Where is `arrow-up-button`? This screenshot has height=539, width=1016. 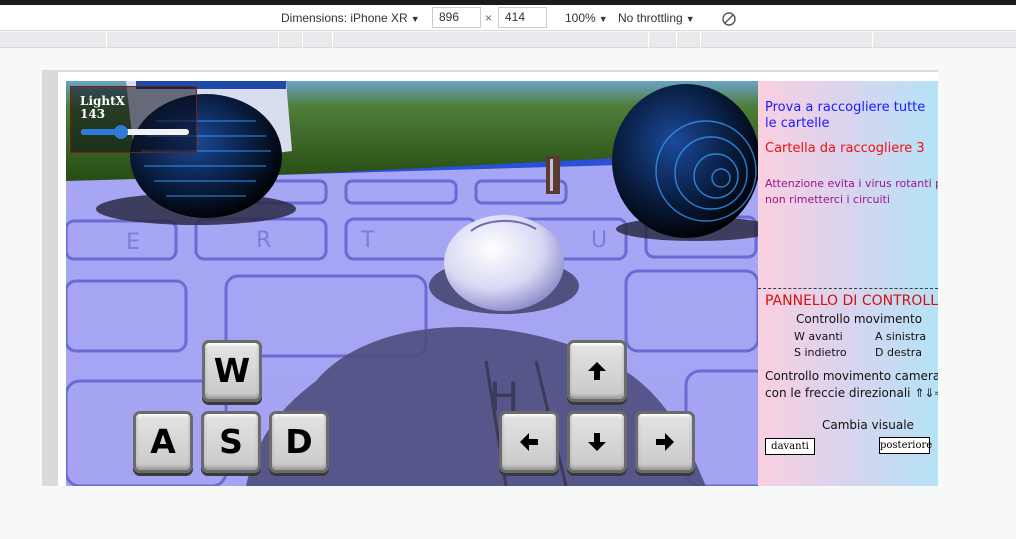
arrow-up-button is located at coordinates (597, 371).